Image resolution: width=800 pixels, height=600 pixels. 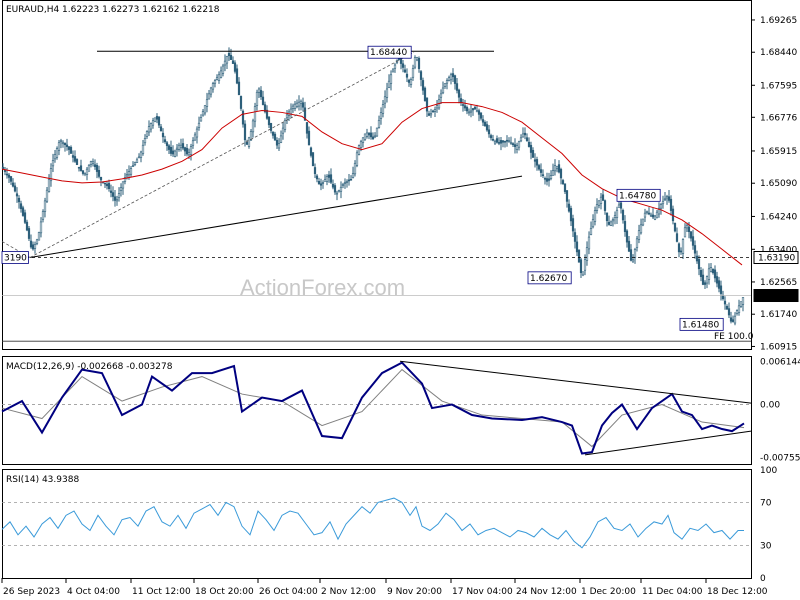 I want to click on current-price-tag-label: 1.62218, so click(x=776, y=297).